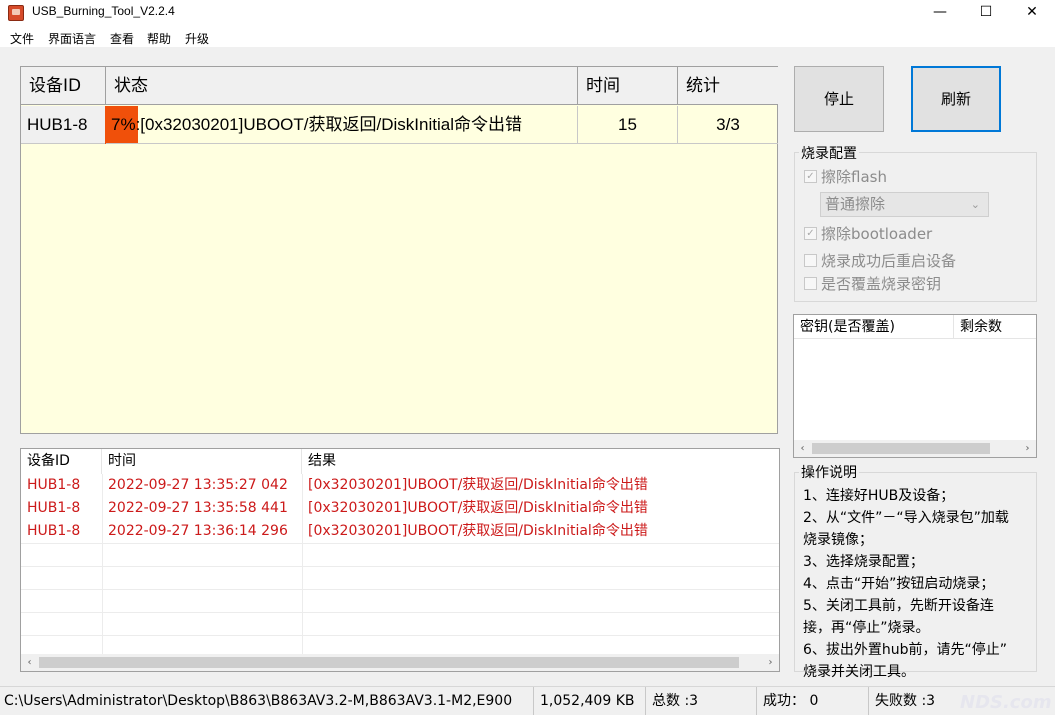 This screenshot has width=1055, height=715. What do you see at coordinates (956, 99) in the screenshot?
I see `refresh-button: 刷新` at bounding box center [956, 99].